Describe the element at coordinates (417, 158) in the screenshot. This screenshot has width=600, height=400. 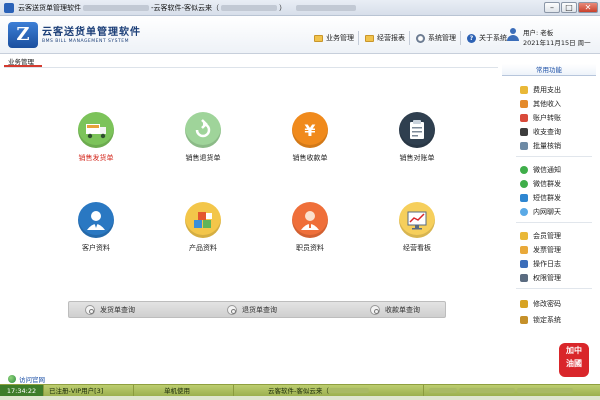
I see `tile-label: 销售对账单` at that location.